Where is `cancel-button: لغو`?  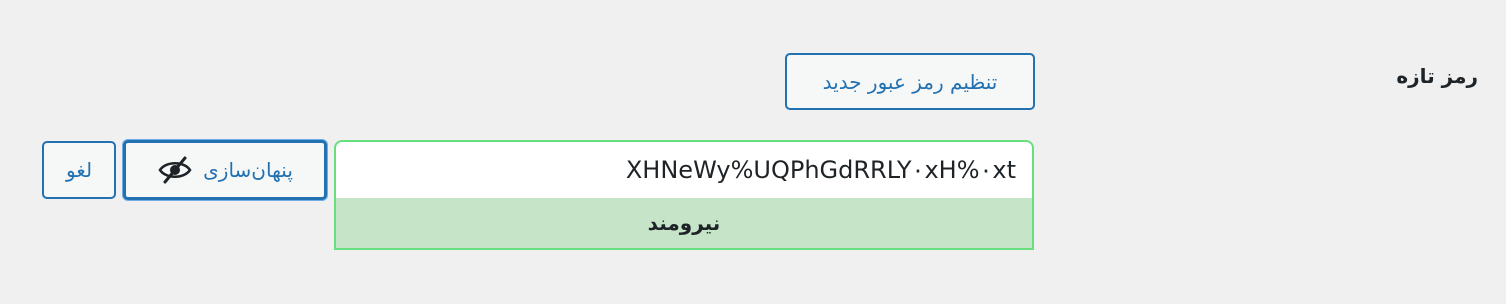
cancel-button: لغو is located at coordinates (79, 170).